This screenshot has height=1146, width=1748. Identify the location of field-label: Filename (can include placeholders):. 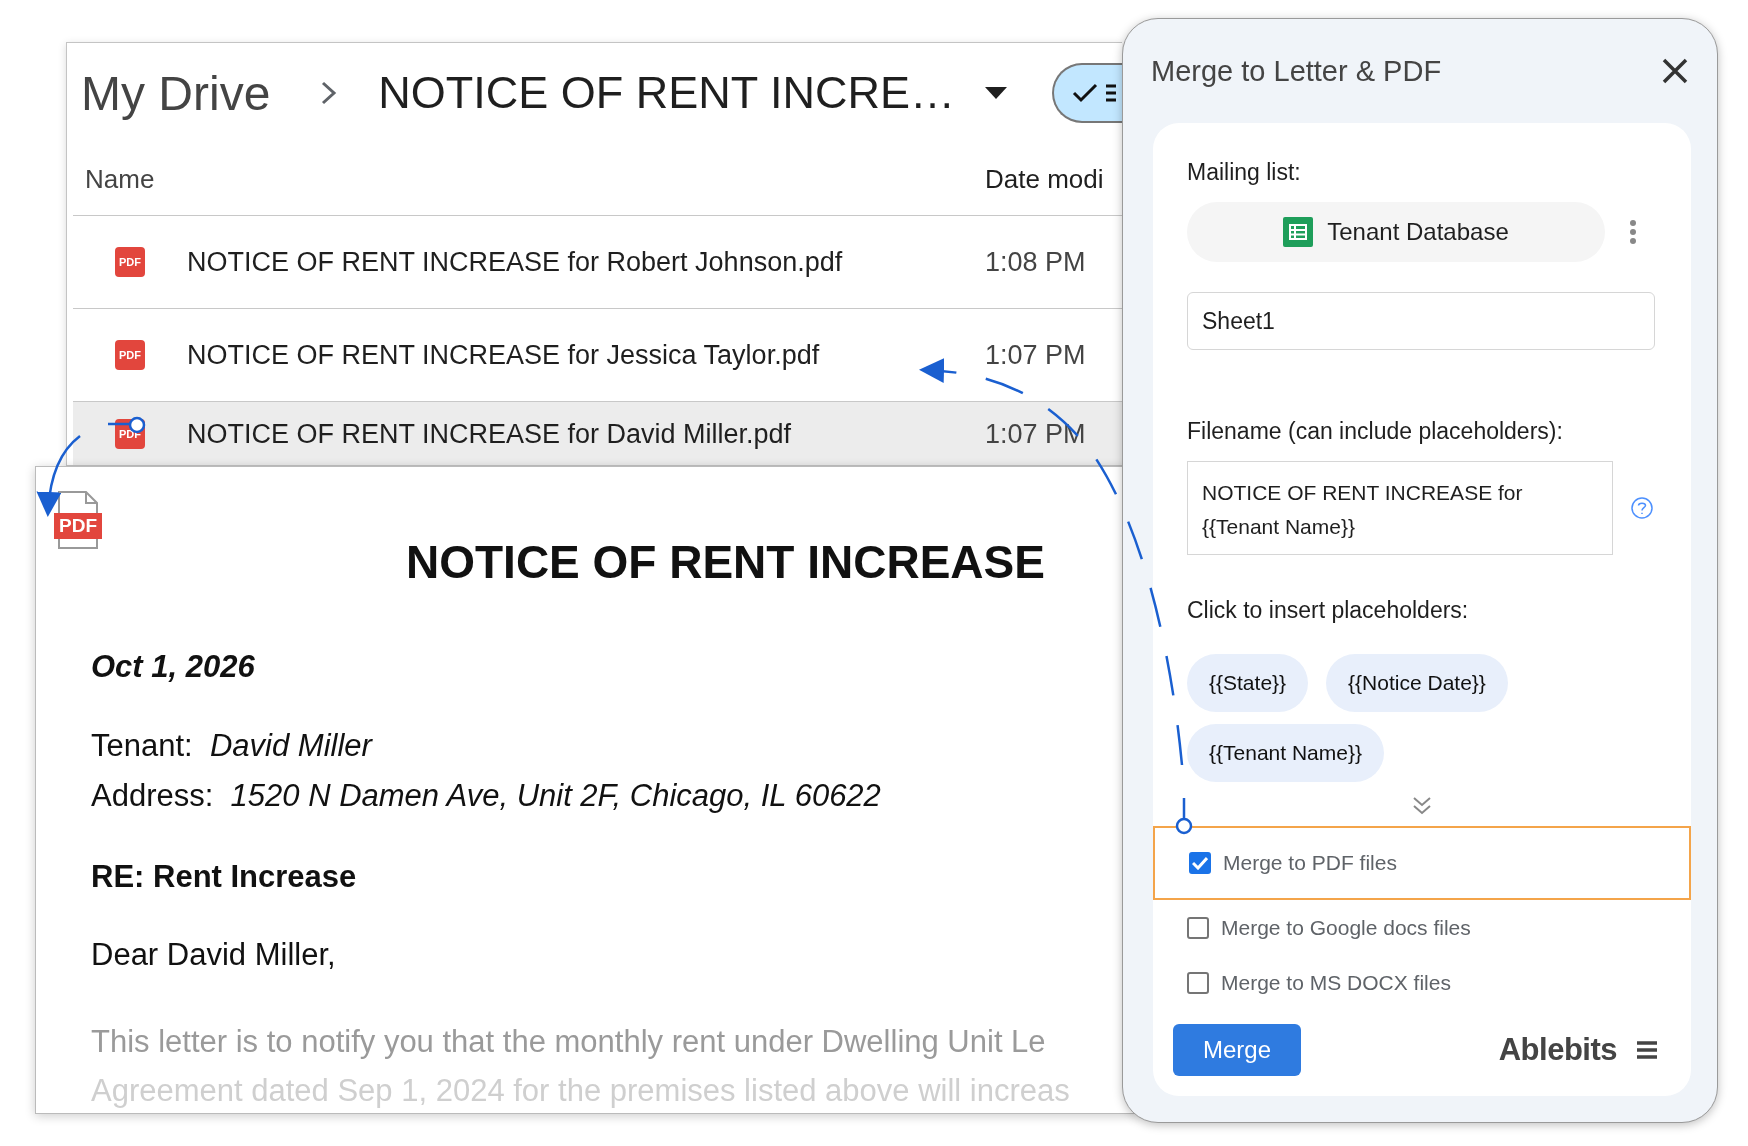
(1375, 431).